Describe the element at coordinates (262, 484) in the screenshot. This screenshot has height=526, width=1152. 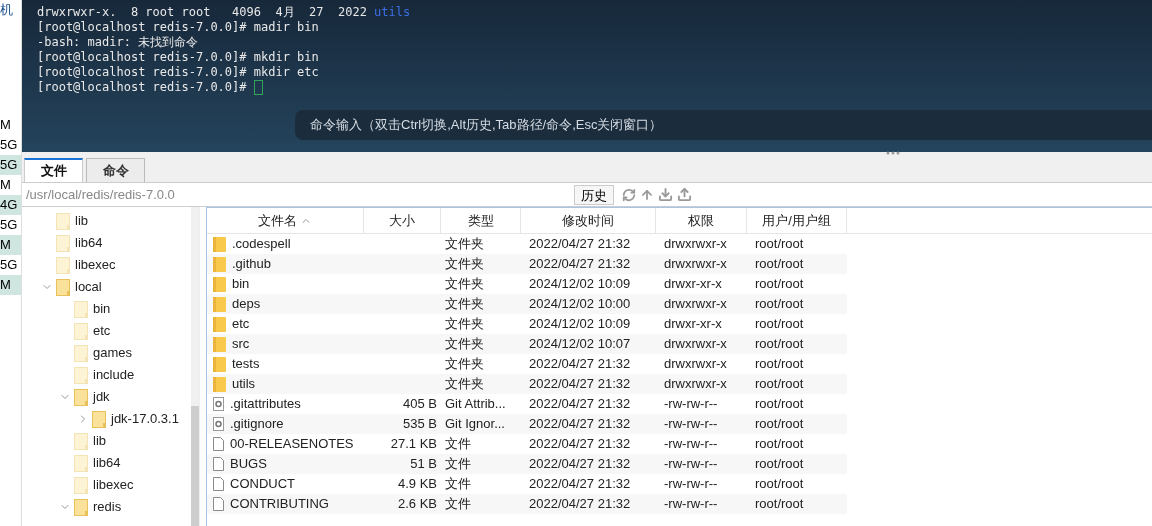
I see `table-cell-text: CONDUCT` at that location.